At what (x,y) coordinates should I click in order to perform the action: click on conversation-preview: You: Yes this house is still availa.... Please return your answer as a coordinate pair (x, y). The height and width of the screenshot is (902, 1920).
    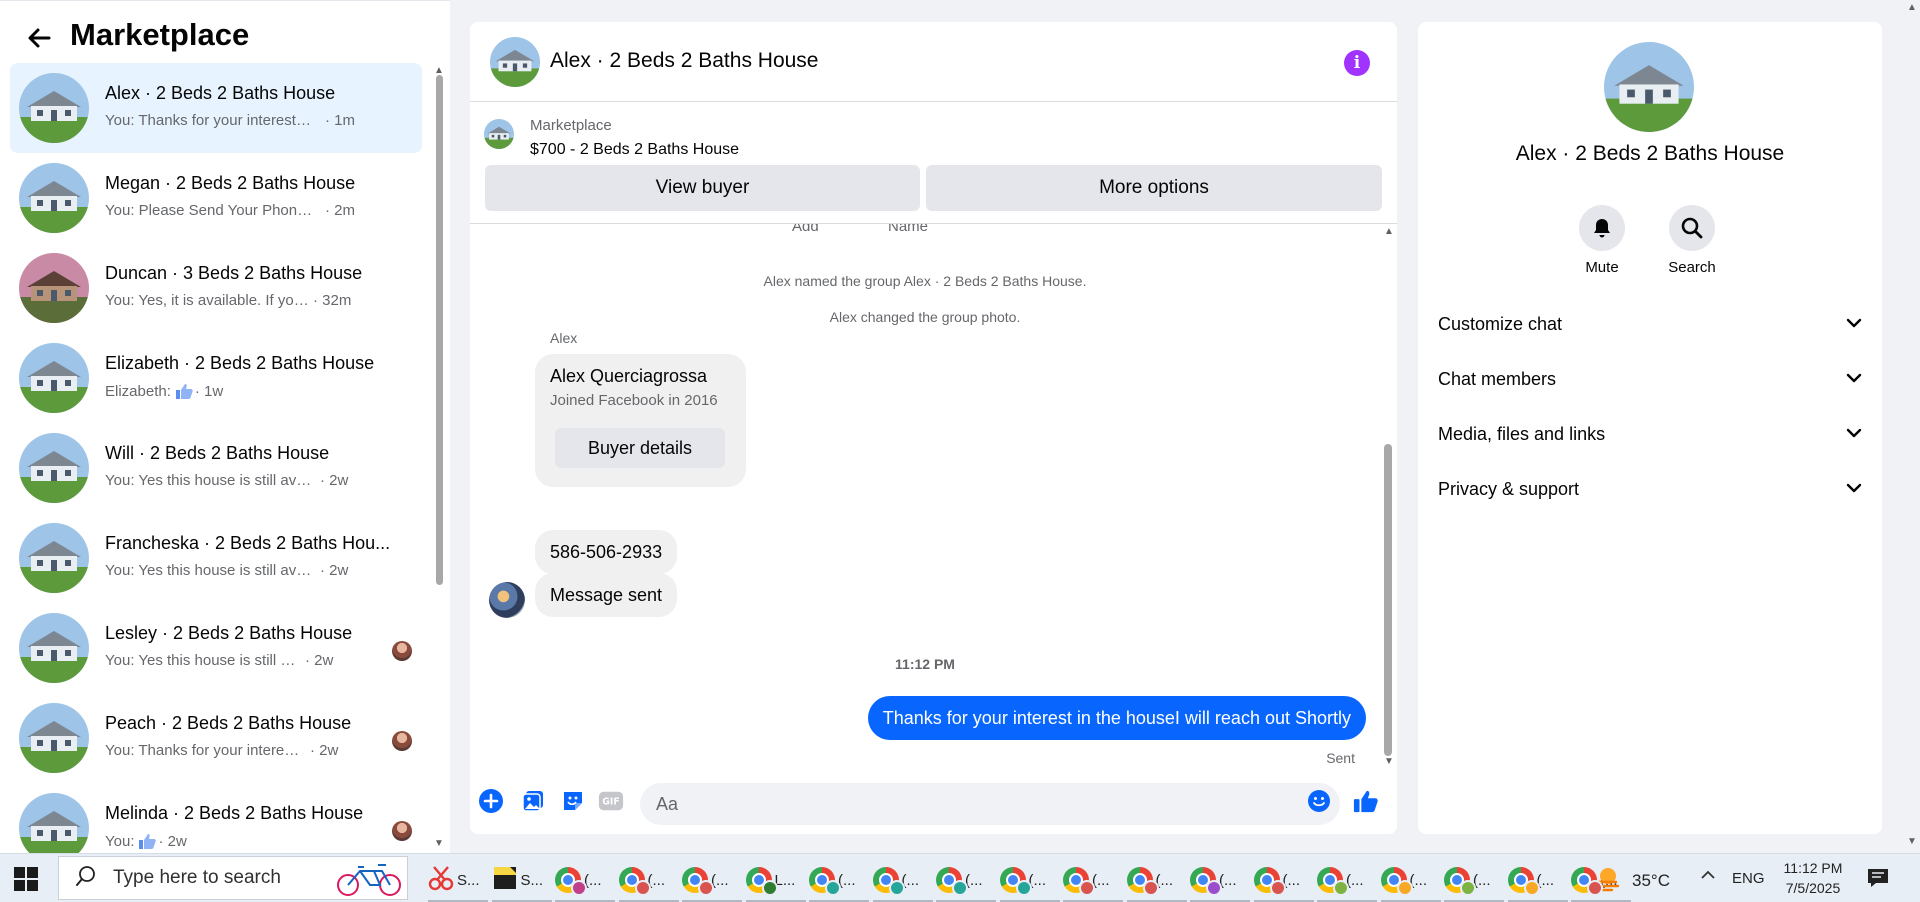
    Looking at the image, I should click on (202, 660).